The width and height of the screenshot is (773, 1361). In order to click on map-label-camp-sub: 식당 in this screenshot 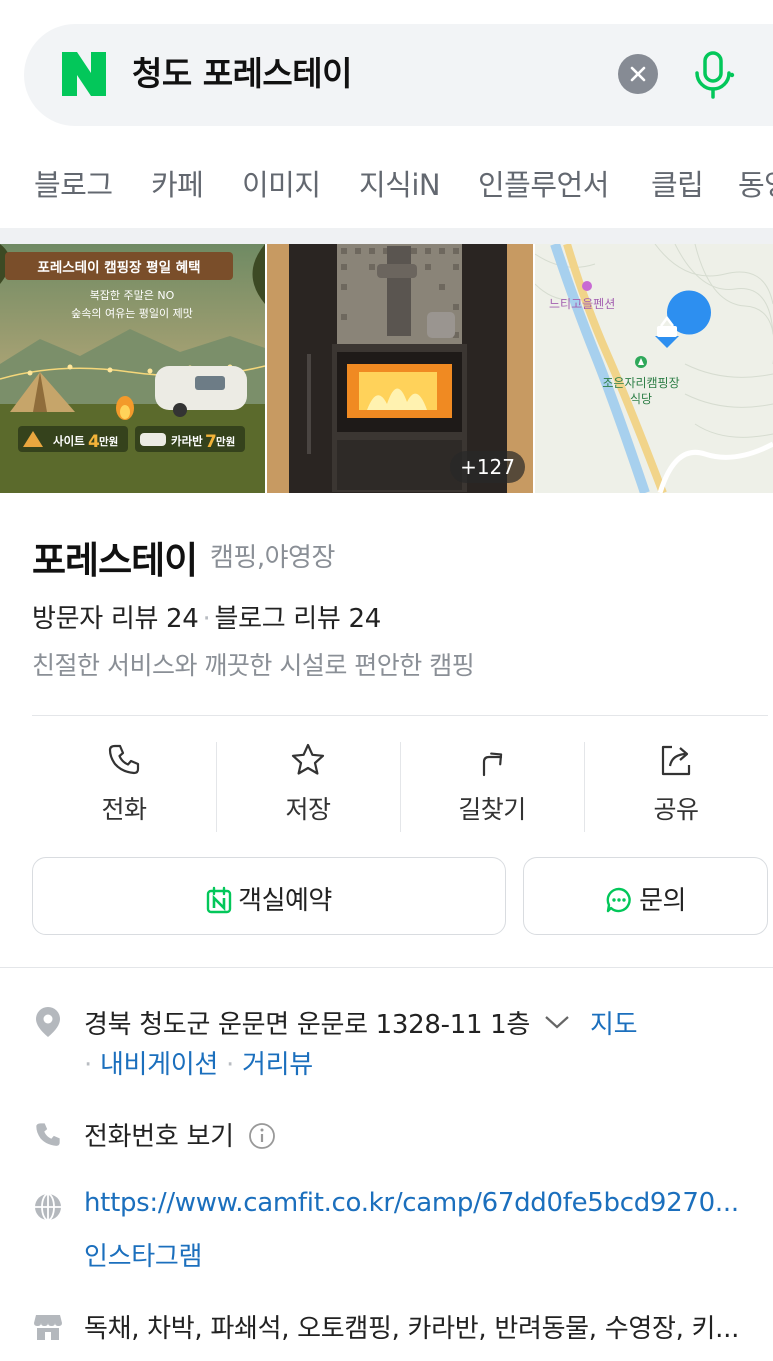, I will do `click(641, 399)`.